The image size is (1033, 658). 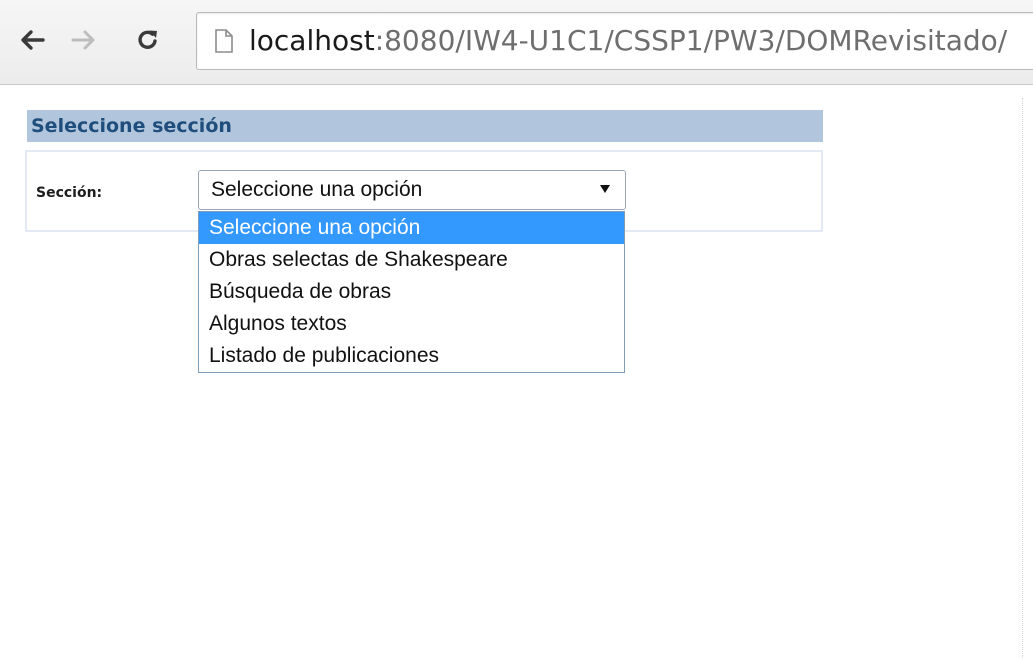 I want to click on reload-icon, so click(x=147, y=39).